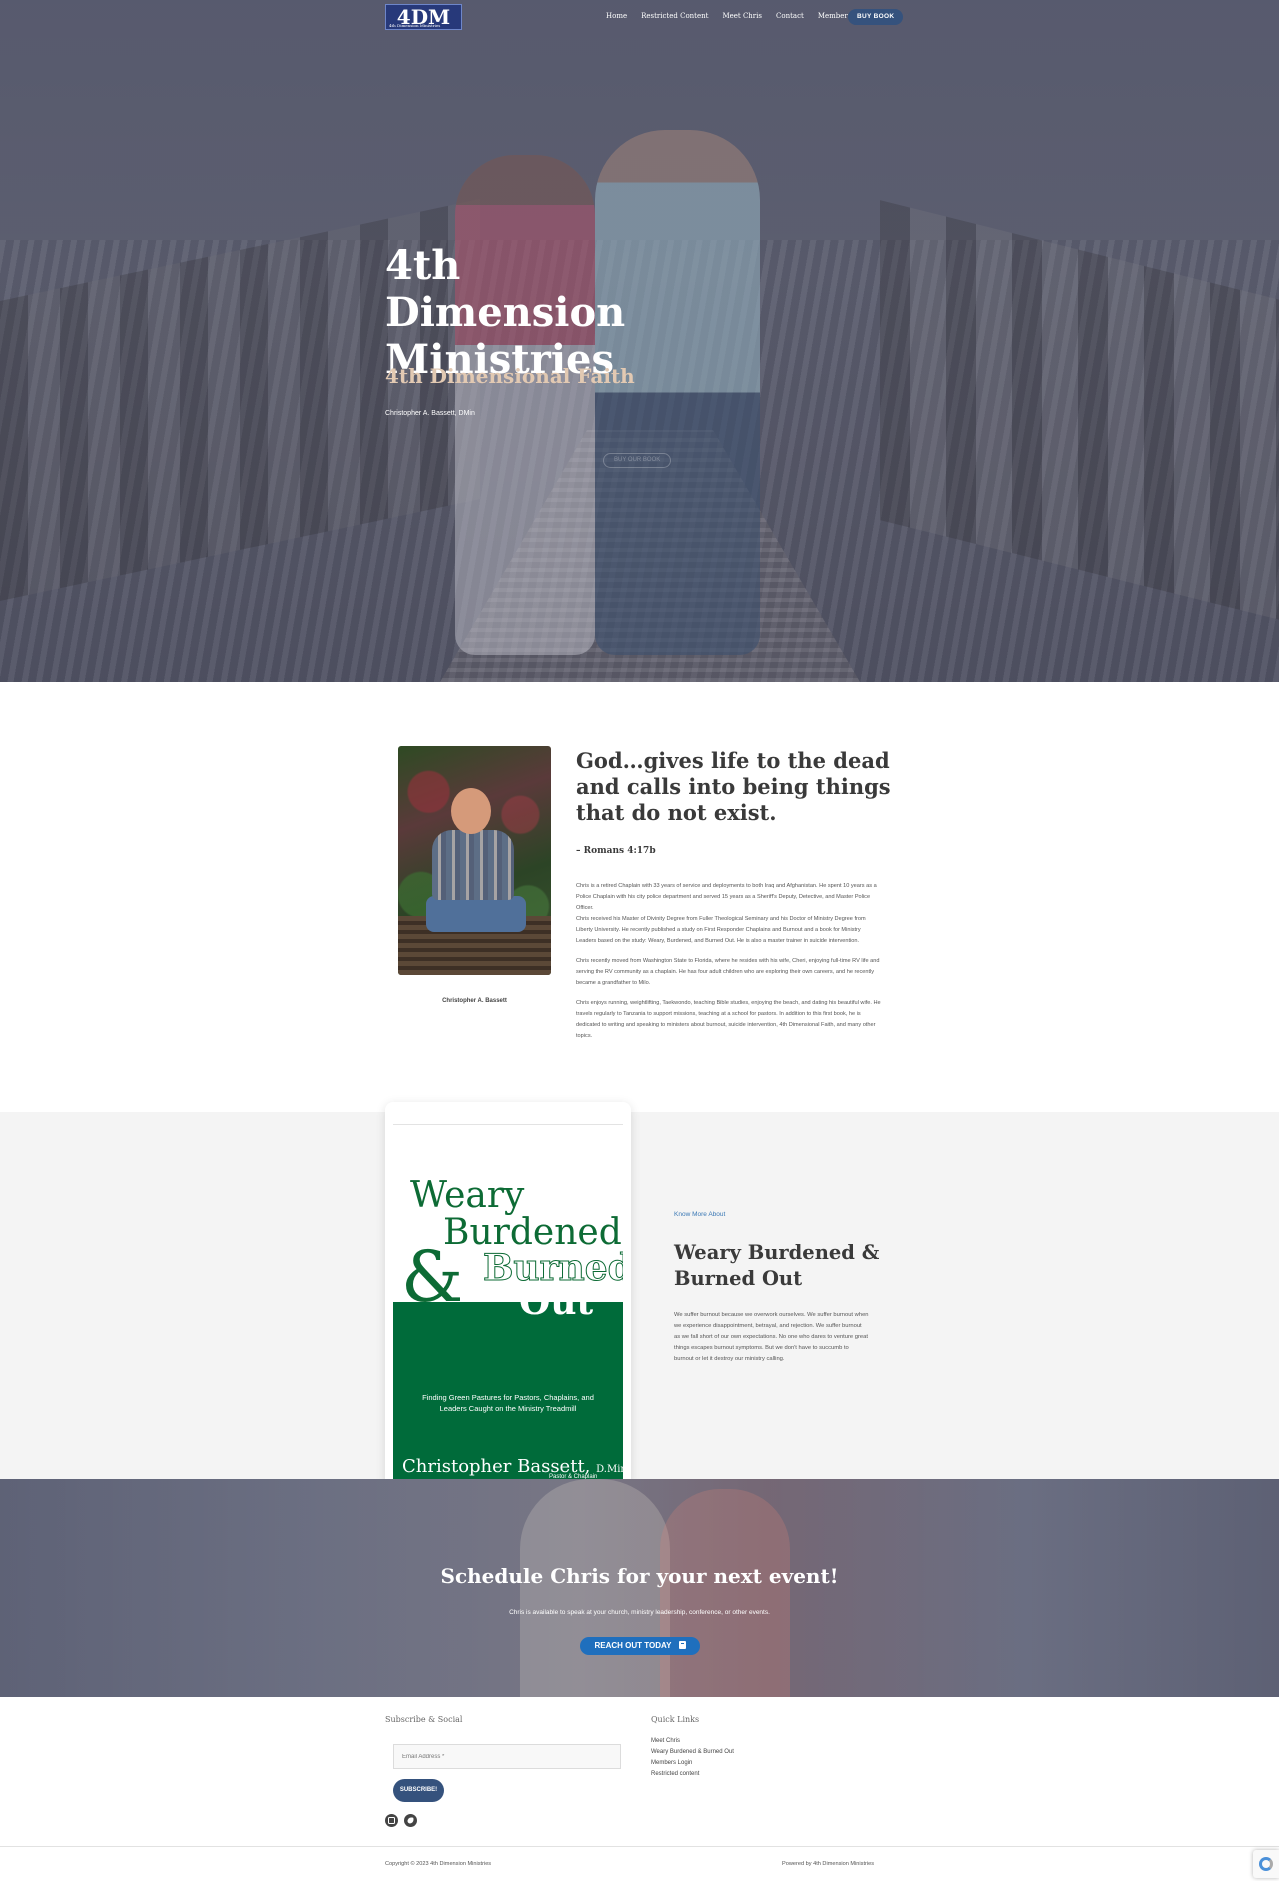 Image resolution: width=1279 pixels, height=1881 pixels. Describe the element at coordinates (665, 1741) in the screenshot. I see `quick-link-meet-chris: Meet Chris` at that location.